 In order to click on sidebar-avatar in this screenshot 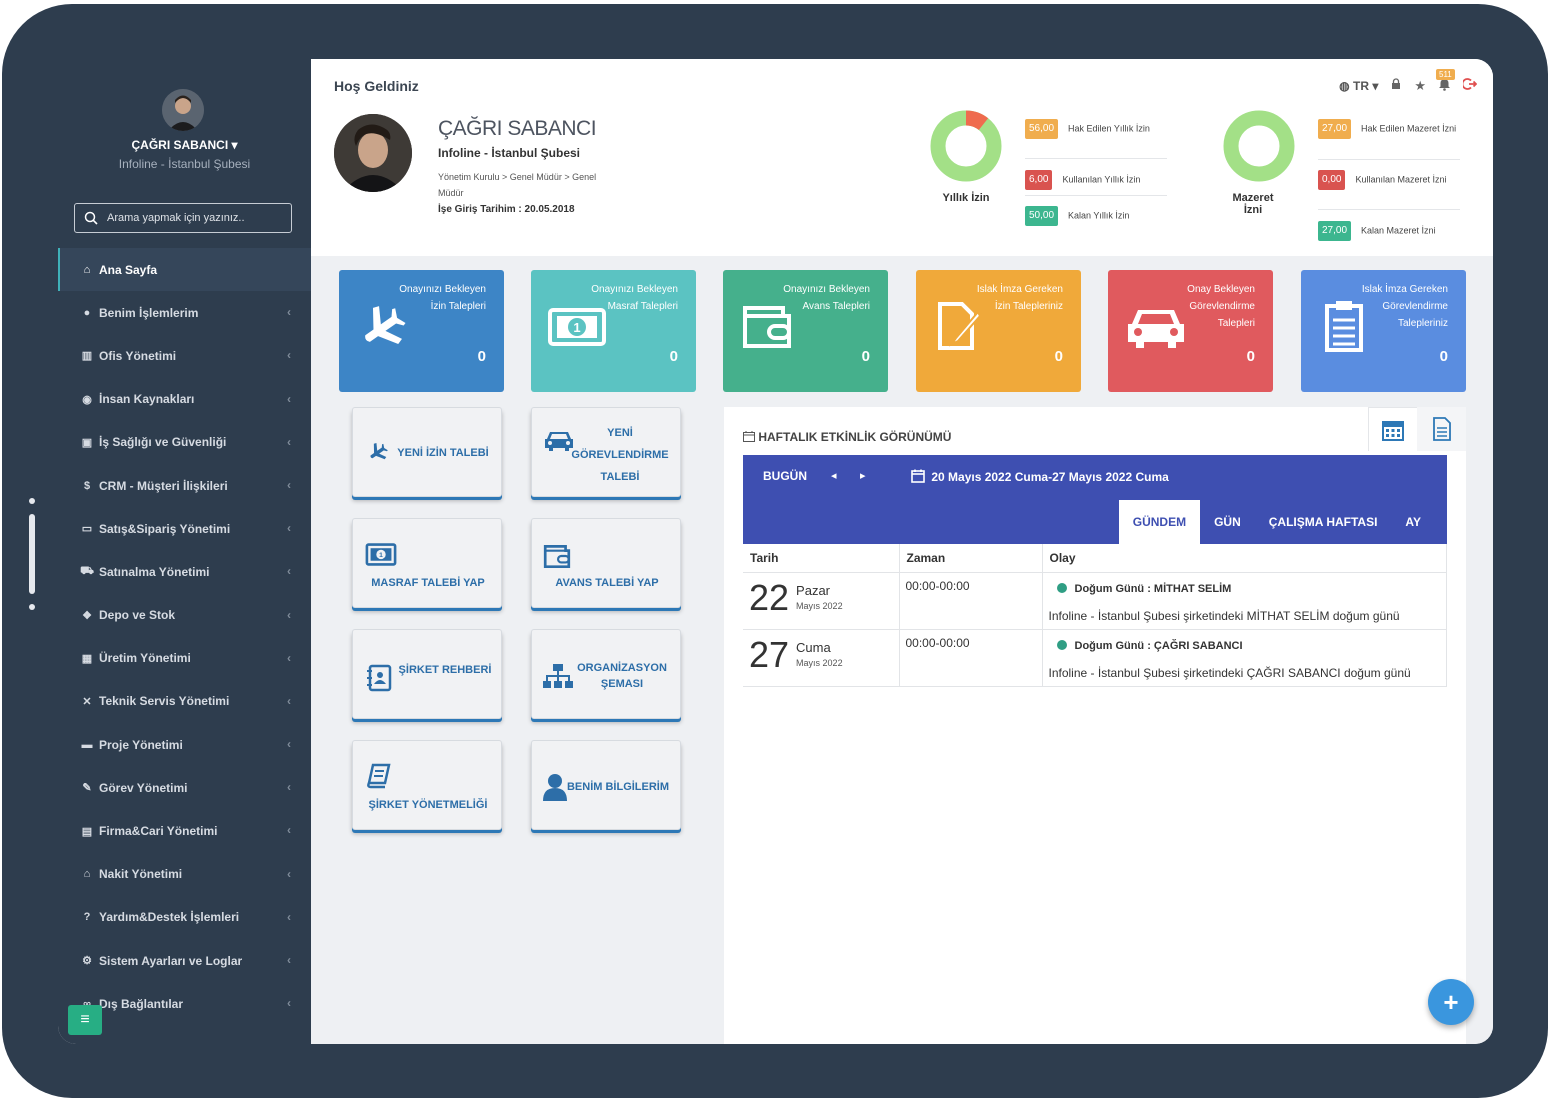, I will do `click(183, 110)`.